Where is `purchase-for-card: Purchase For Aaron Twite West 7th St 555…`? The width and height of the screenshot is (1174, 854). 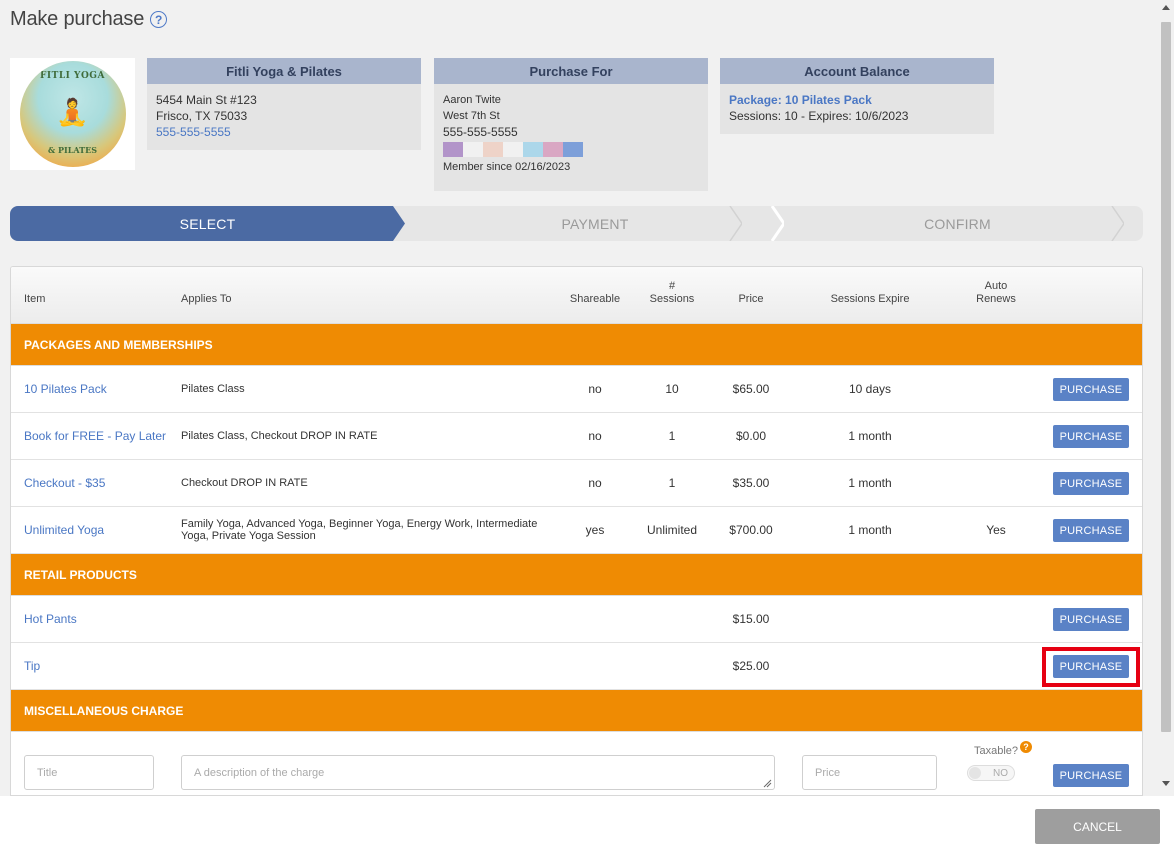 purchase-for-card: Purchase For Aaron Twite West 7th St 555… is located at coordinates (571, 124).